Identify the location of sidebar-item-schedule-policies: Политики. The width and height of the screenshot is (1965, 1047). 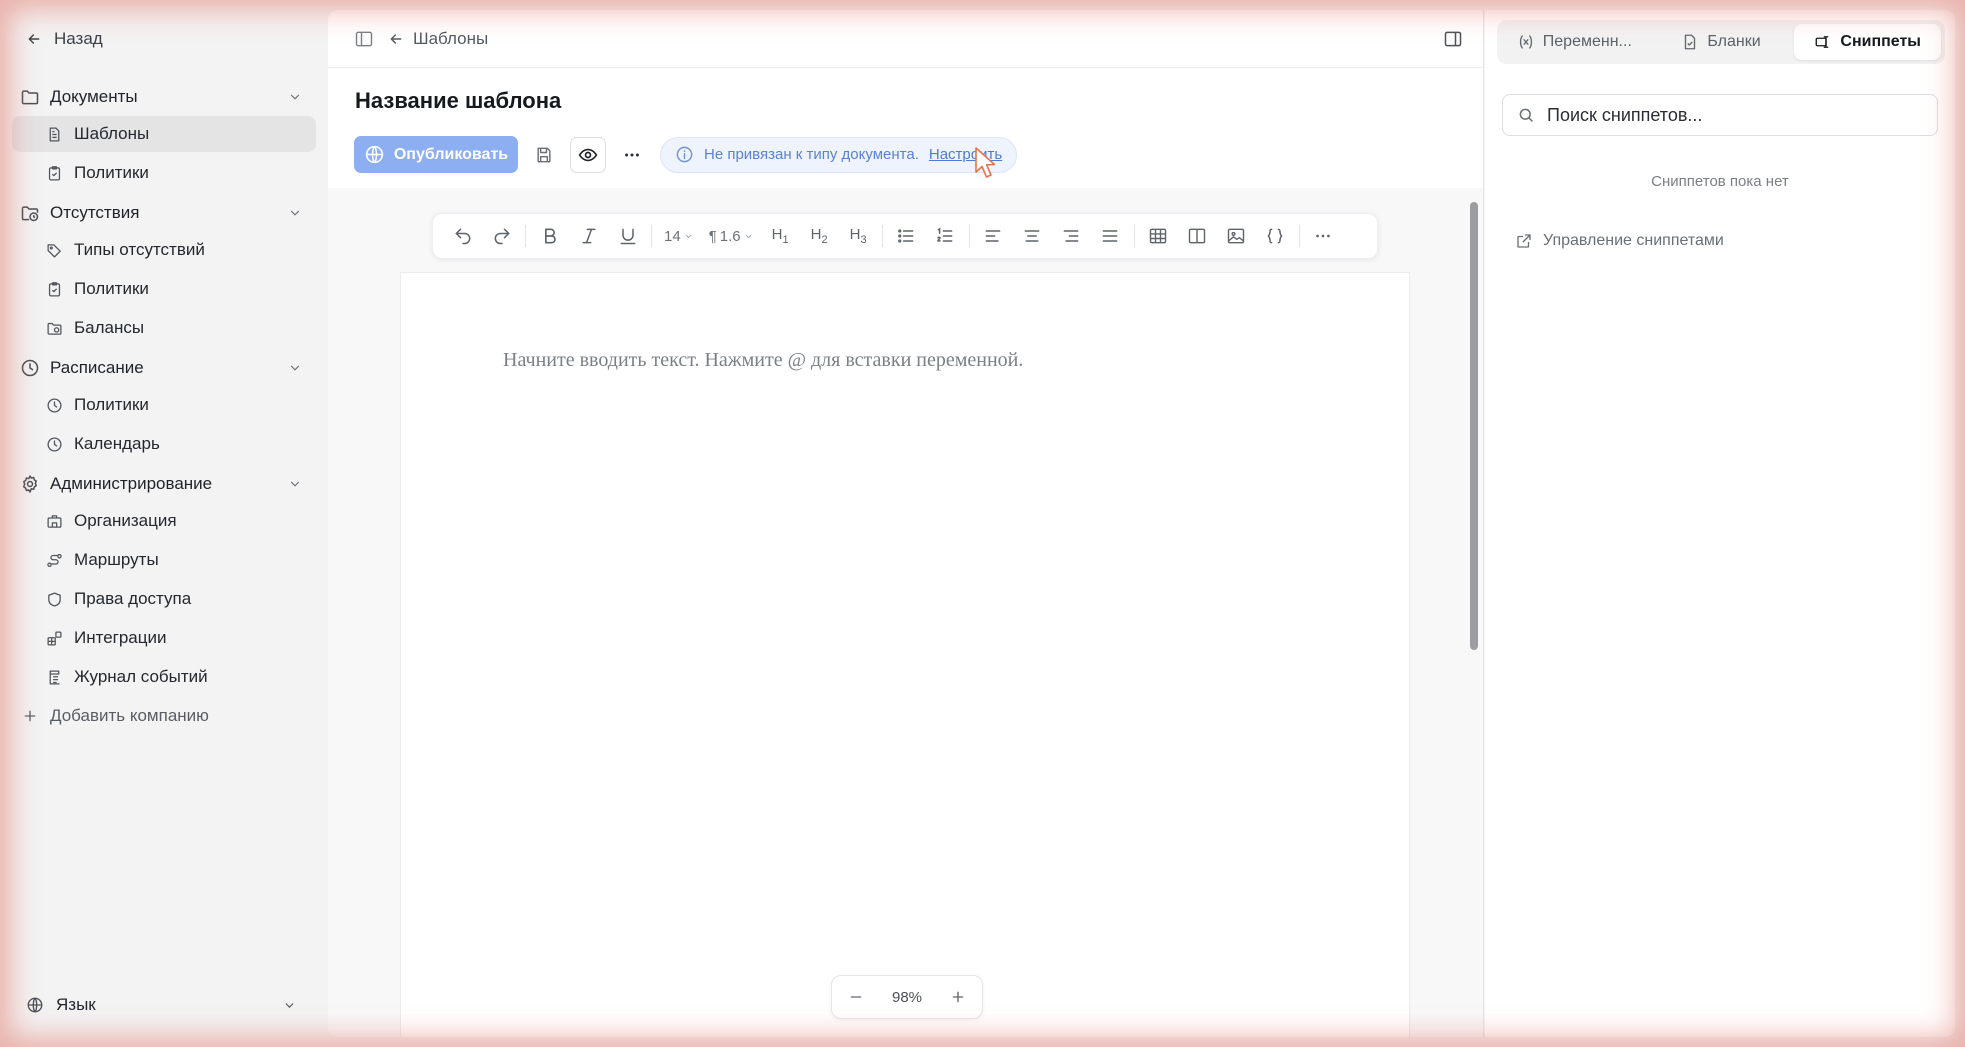
(164, 405).